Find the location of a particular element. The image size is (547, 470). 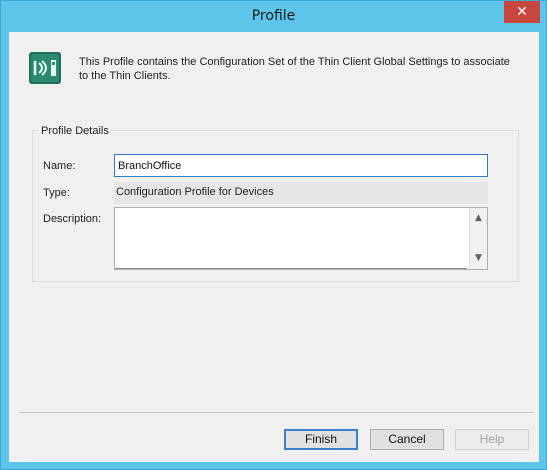

close-button: ✕ is located at coordinates (522, 12).